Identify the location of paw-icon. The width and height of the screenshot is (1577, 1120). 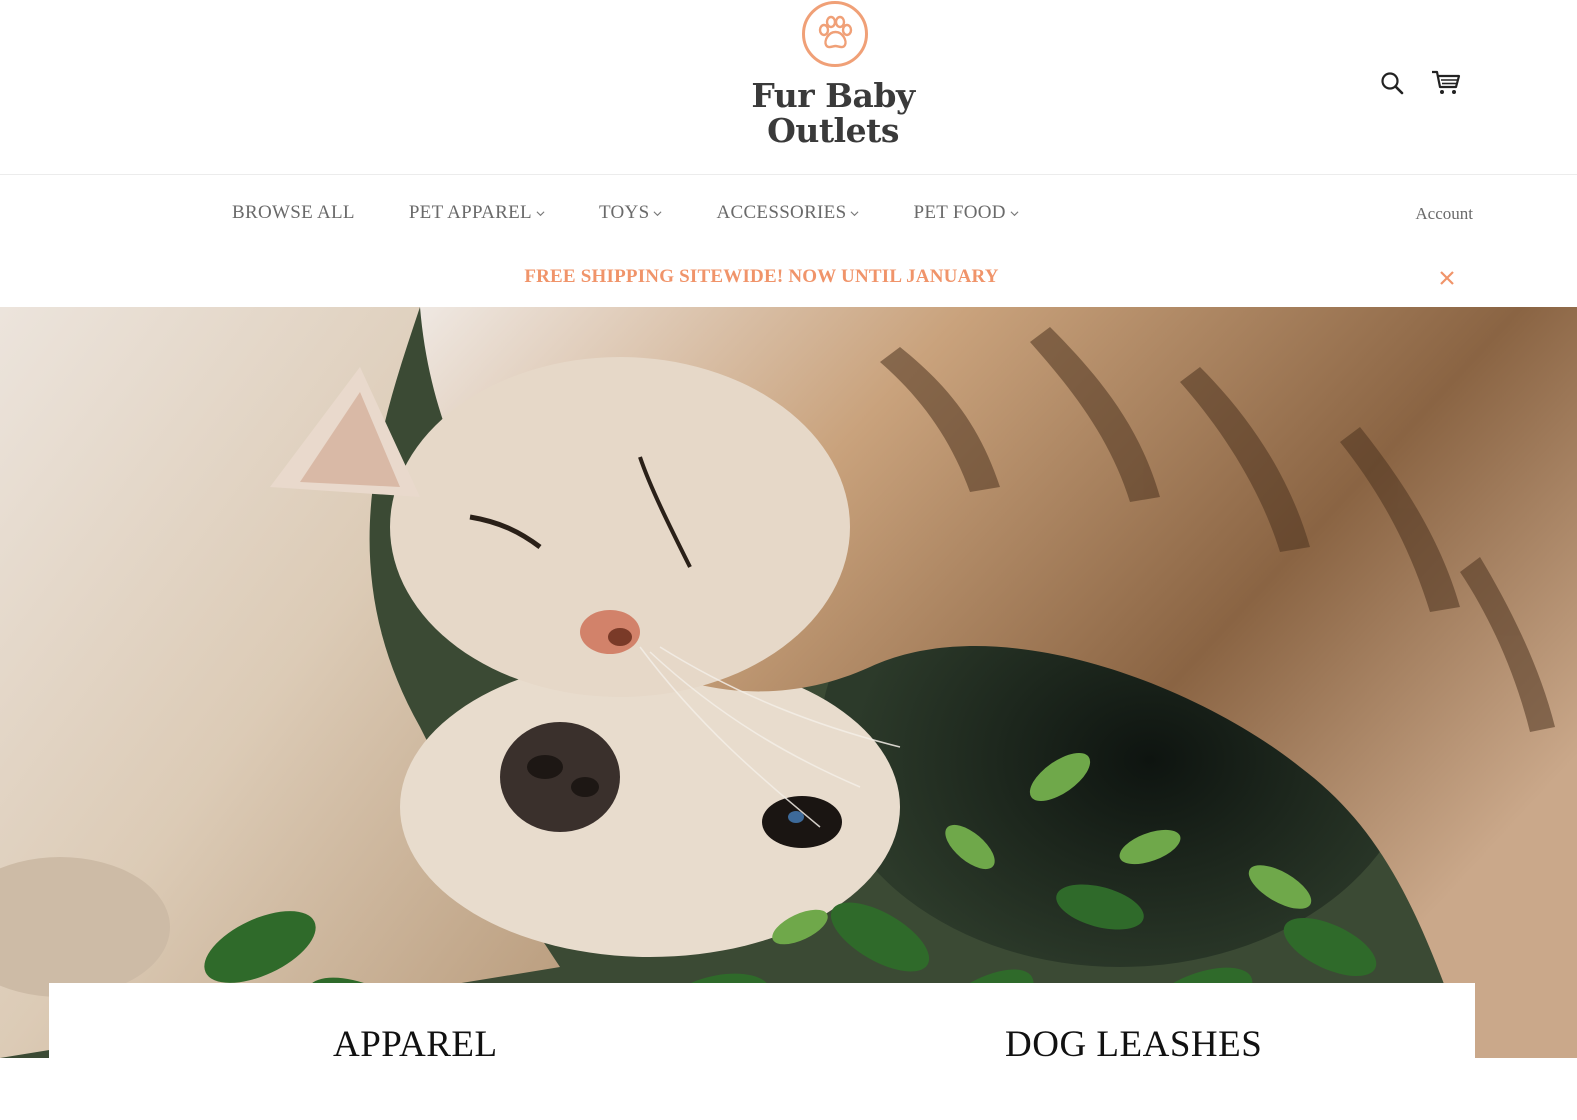
(835, 34).